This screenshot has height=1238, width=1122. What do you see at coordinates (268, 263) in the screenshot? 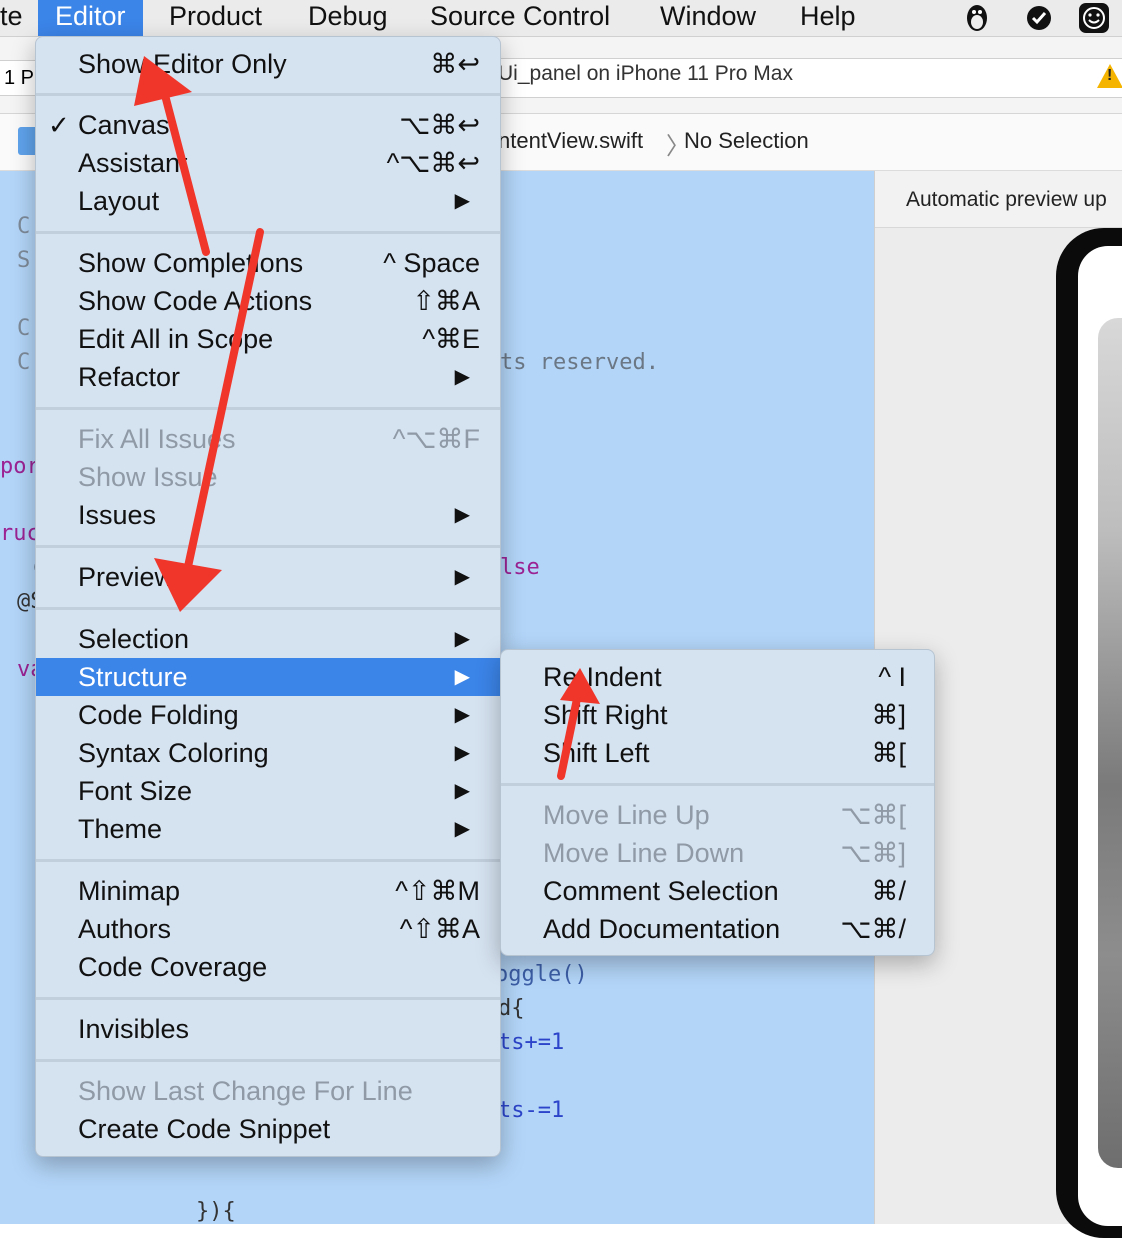
I see `menu-item-show-completions: Show Completions ^ Space` at bounding box center [268, 263].